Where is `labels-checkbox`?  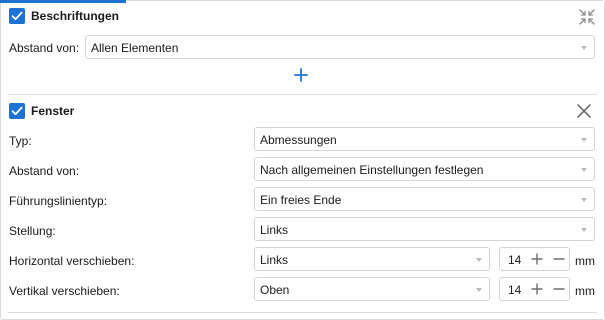 labels-checkbox is located at coordinates (17, 16).